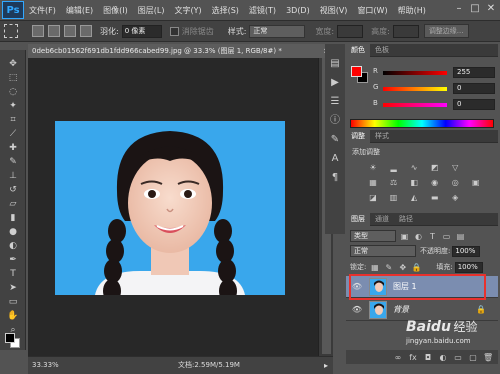 The height and width of the screenshot is (374, 500). What do you see at coordinates (412, 10) in the screenshot?
I see `menu-help: 帮助(H)` at bounding box center [412, 10].